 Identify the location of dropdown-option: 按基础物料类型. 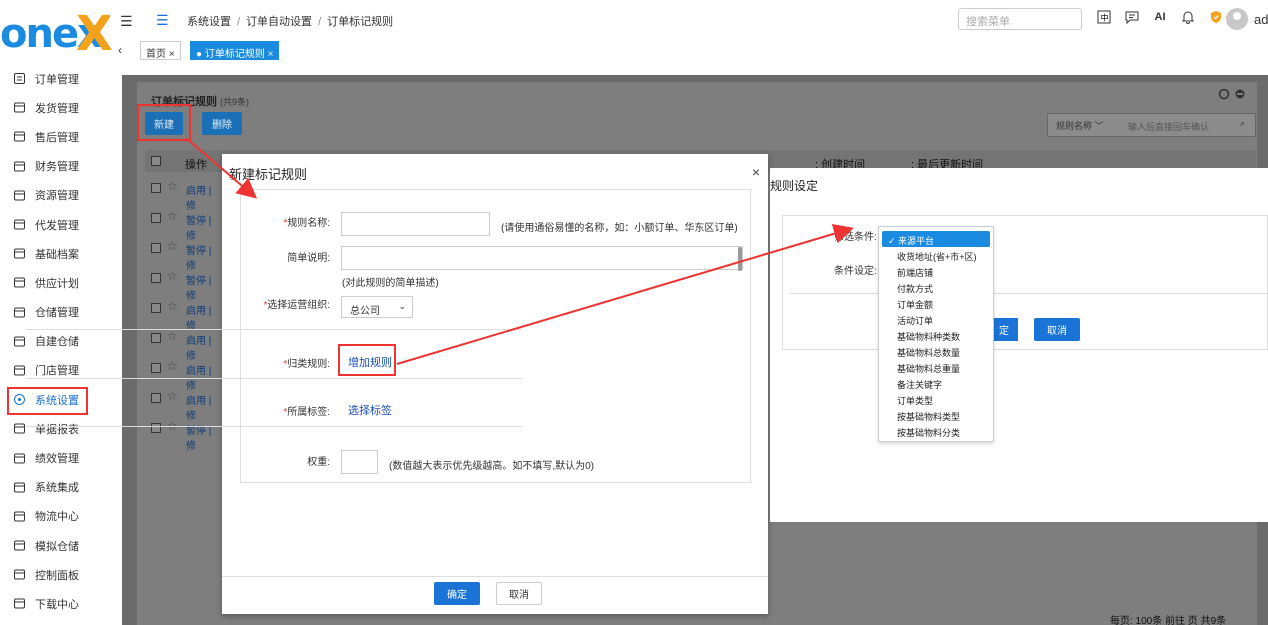
(936, 415).